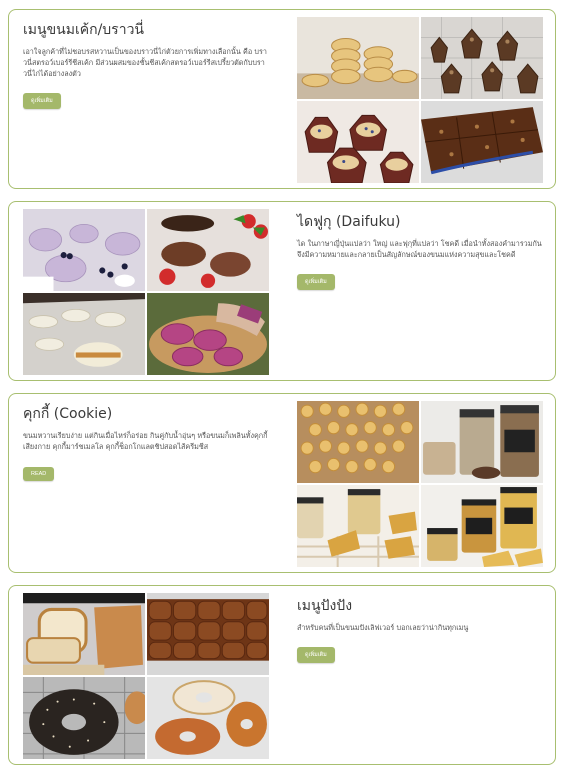  What do you see at coordinates (84, 334) in the screenshot?
I see `daifuku-white-image` at bounding box center [84, 334].